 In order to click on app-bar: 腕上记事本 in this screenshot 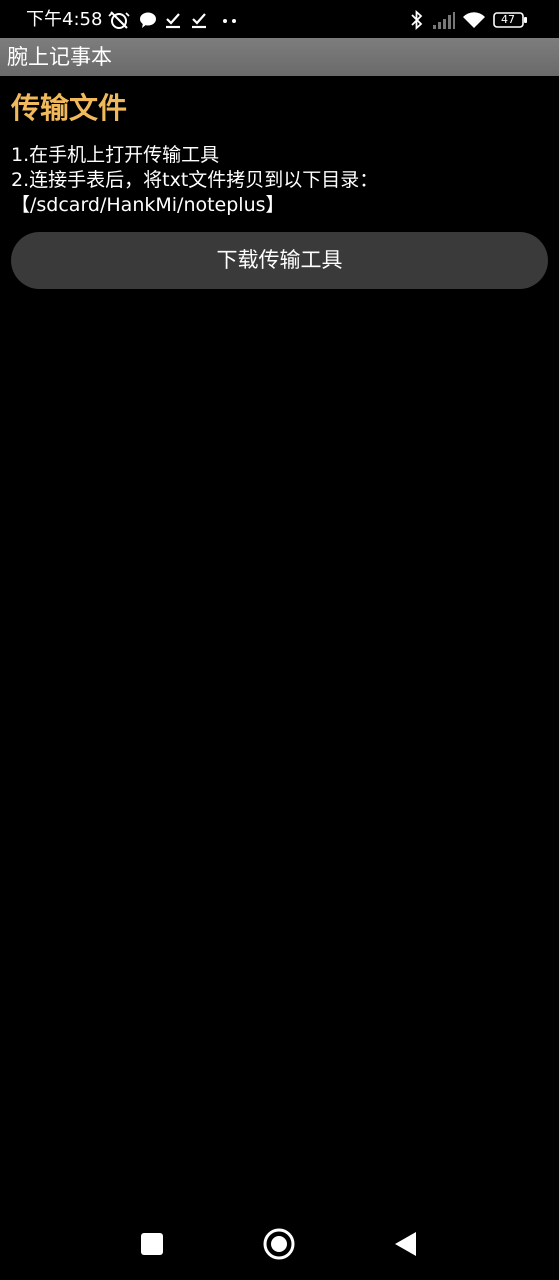, I will do `click(279, 57)`.